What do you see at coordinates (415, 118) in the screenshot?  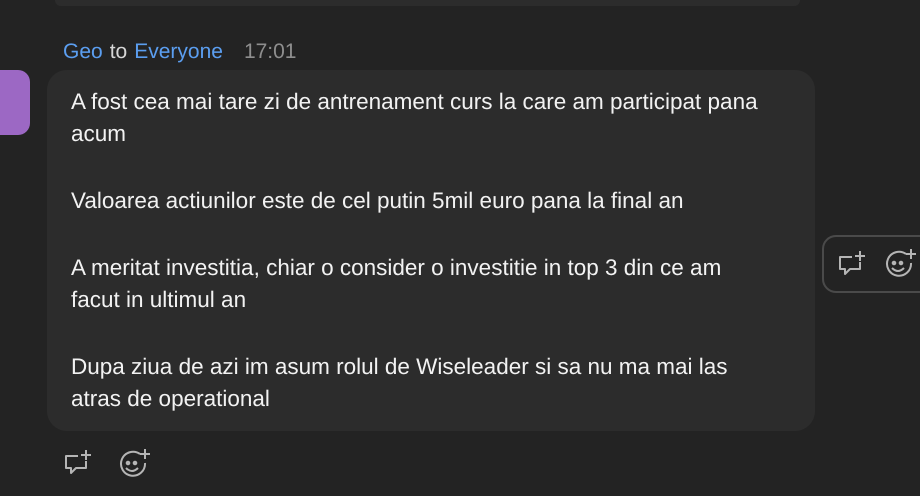 I see `message-paragraph: A fost cea mai tare zi de antrenament curs la care am participat pana acum` at bounding box center [415, 118].